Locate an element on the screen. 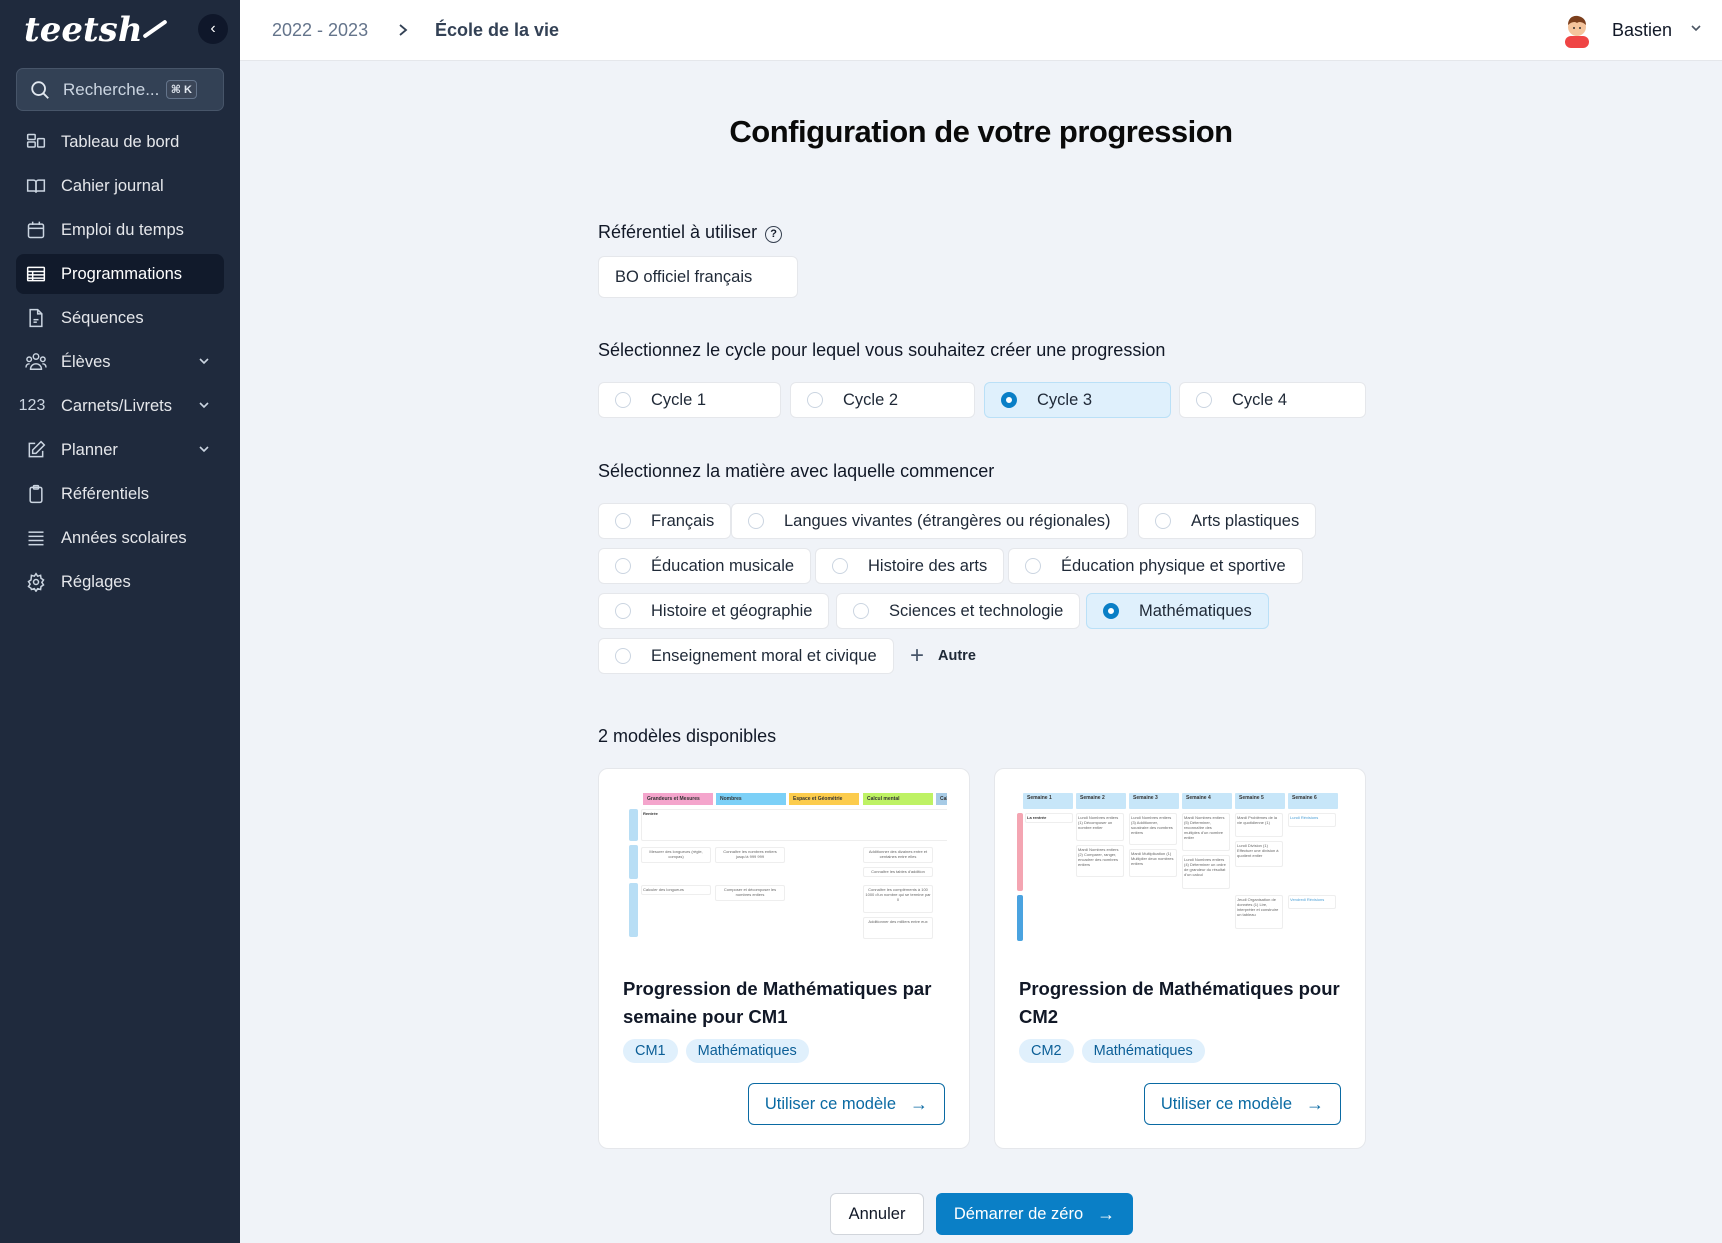 The height and width of the screenshot is (1243, 1722). sidebar-item-label: Années scolaires is located at coordinates (124, 537).